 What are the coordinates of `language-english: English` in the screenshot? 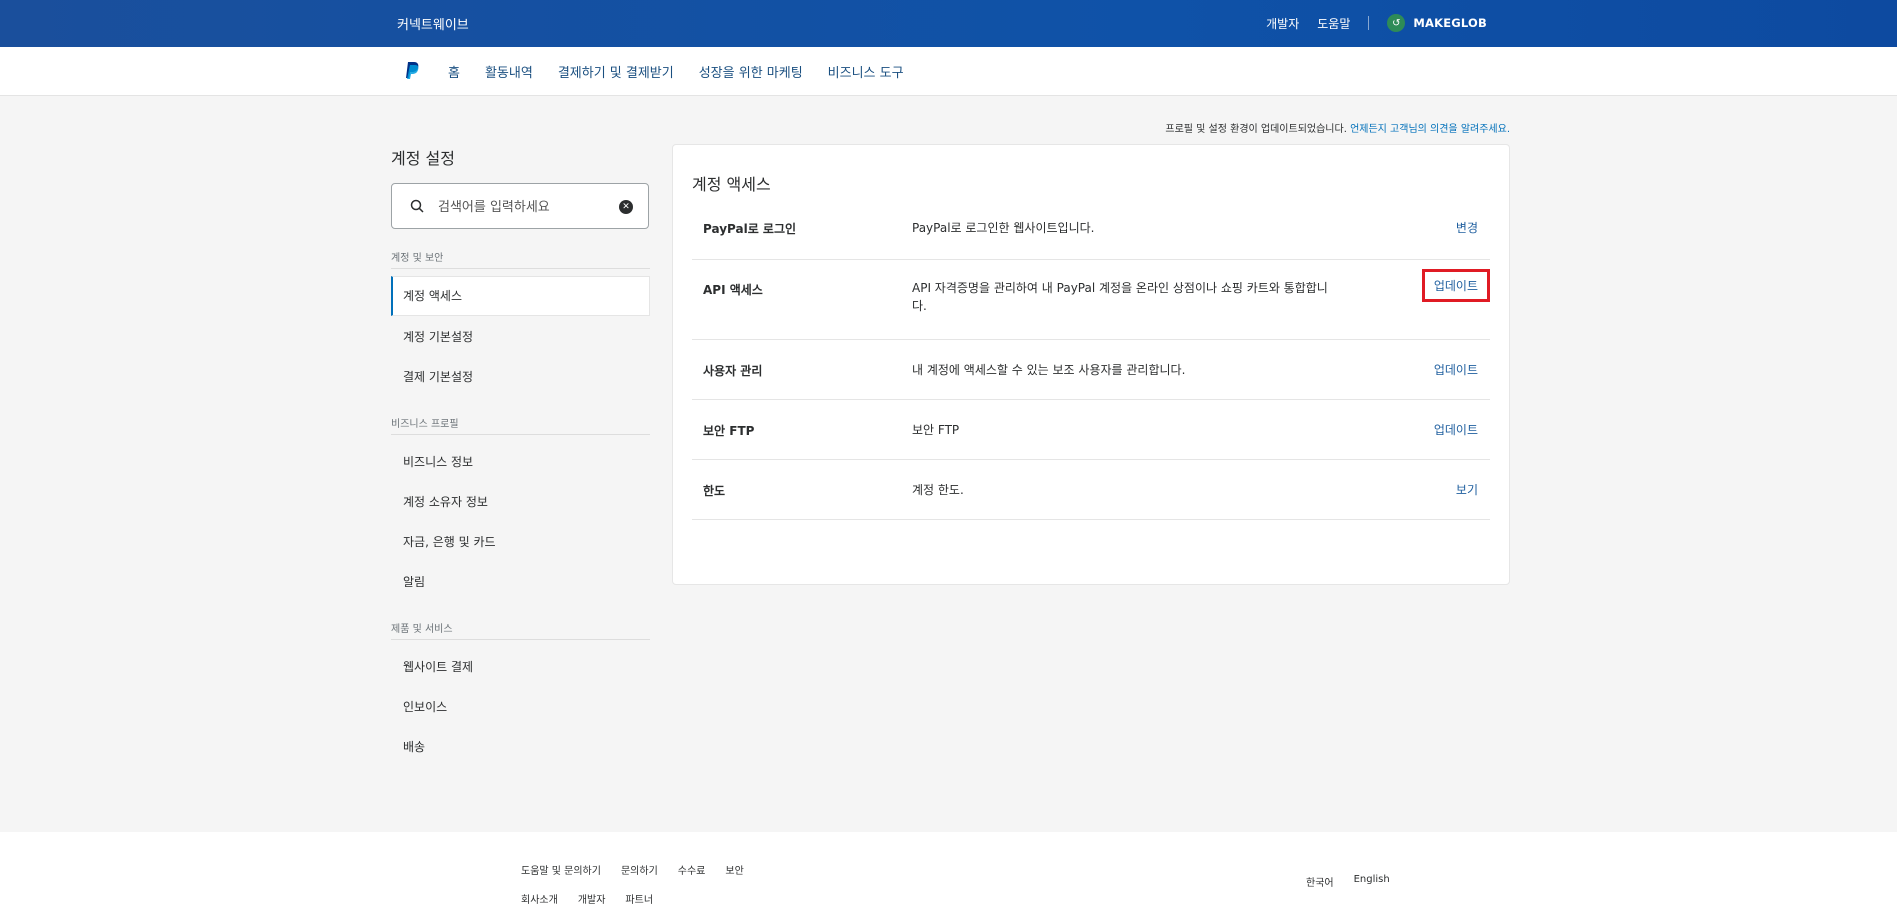 It's located at (1372, 881).